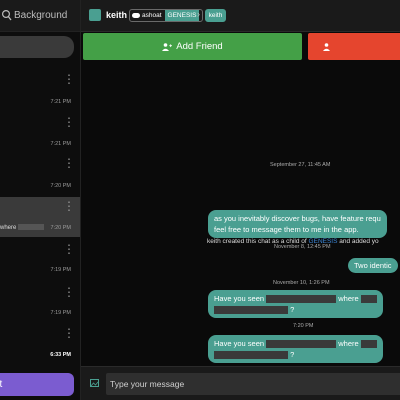 The image size is (400, 400). I want to click on breadcrumb-current: keith, so click(215, 15).